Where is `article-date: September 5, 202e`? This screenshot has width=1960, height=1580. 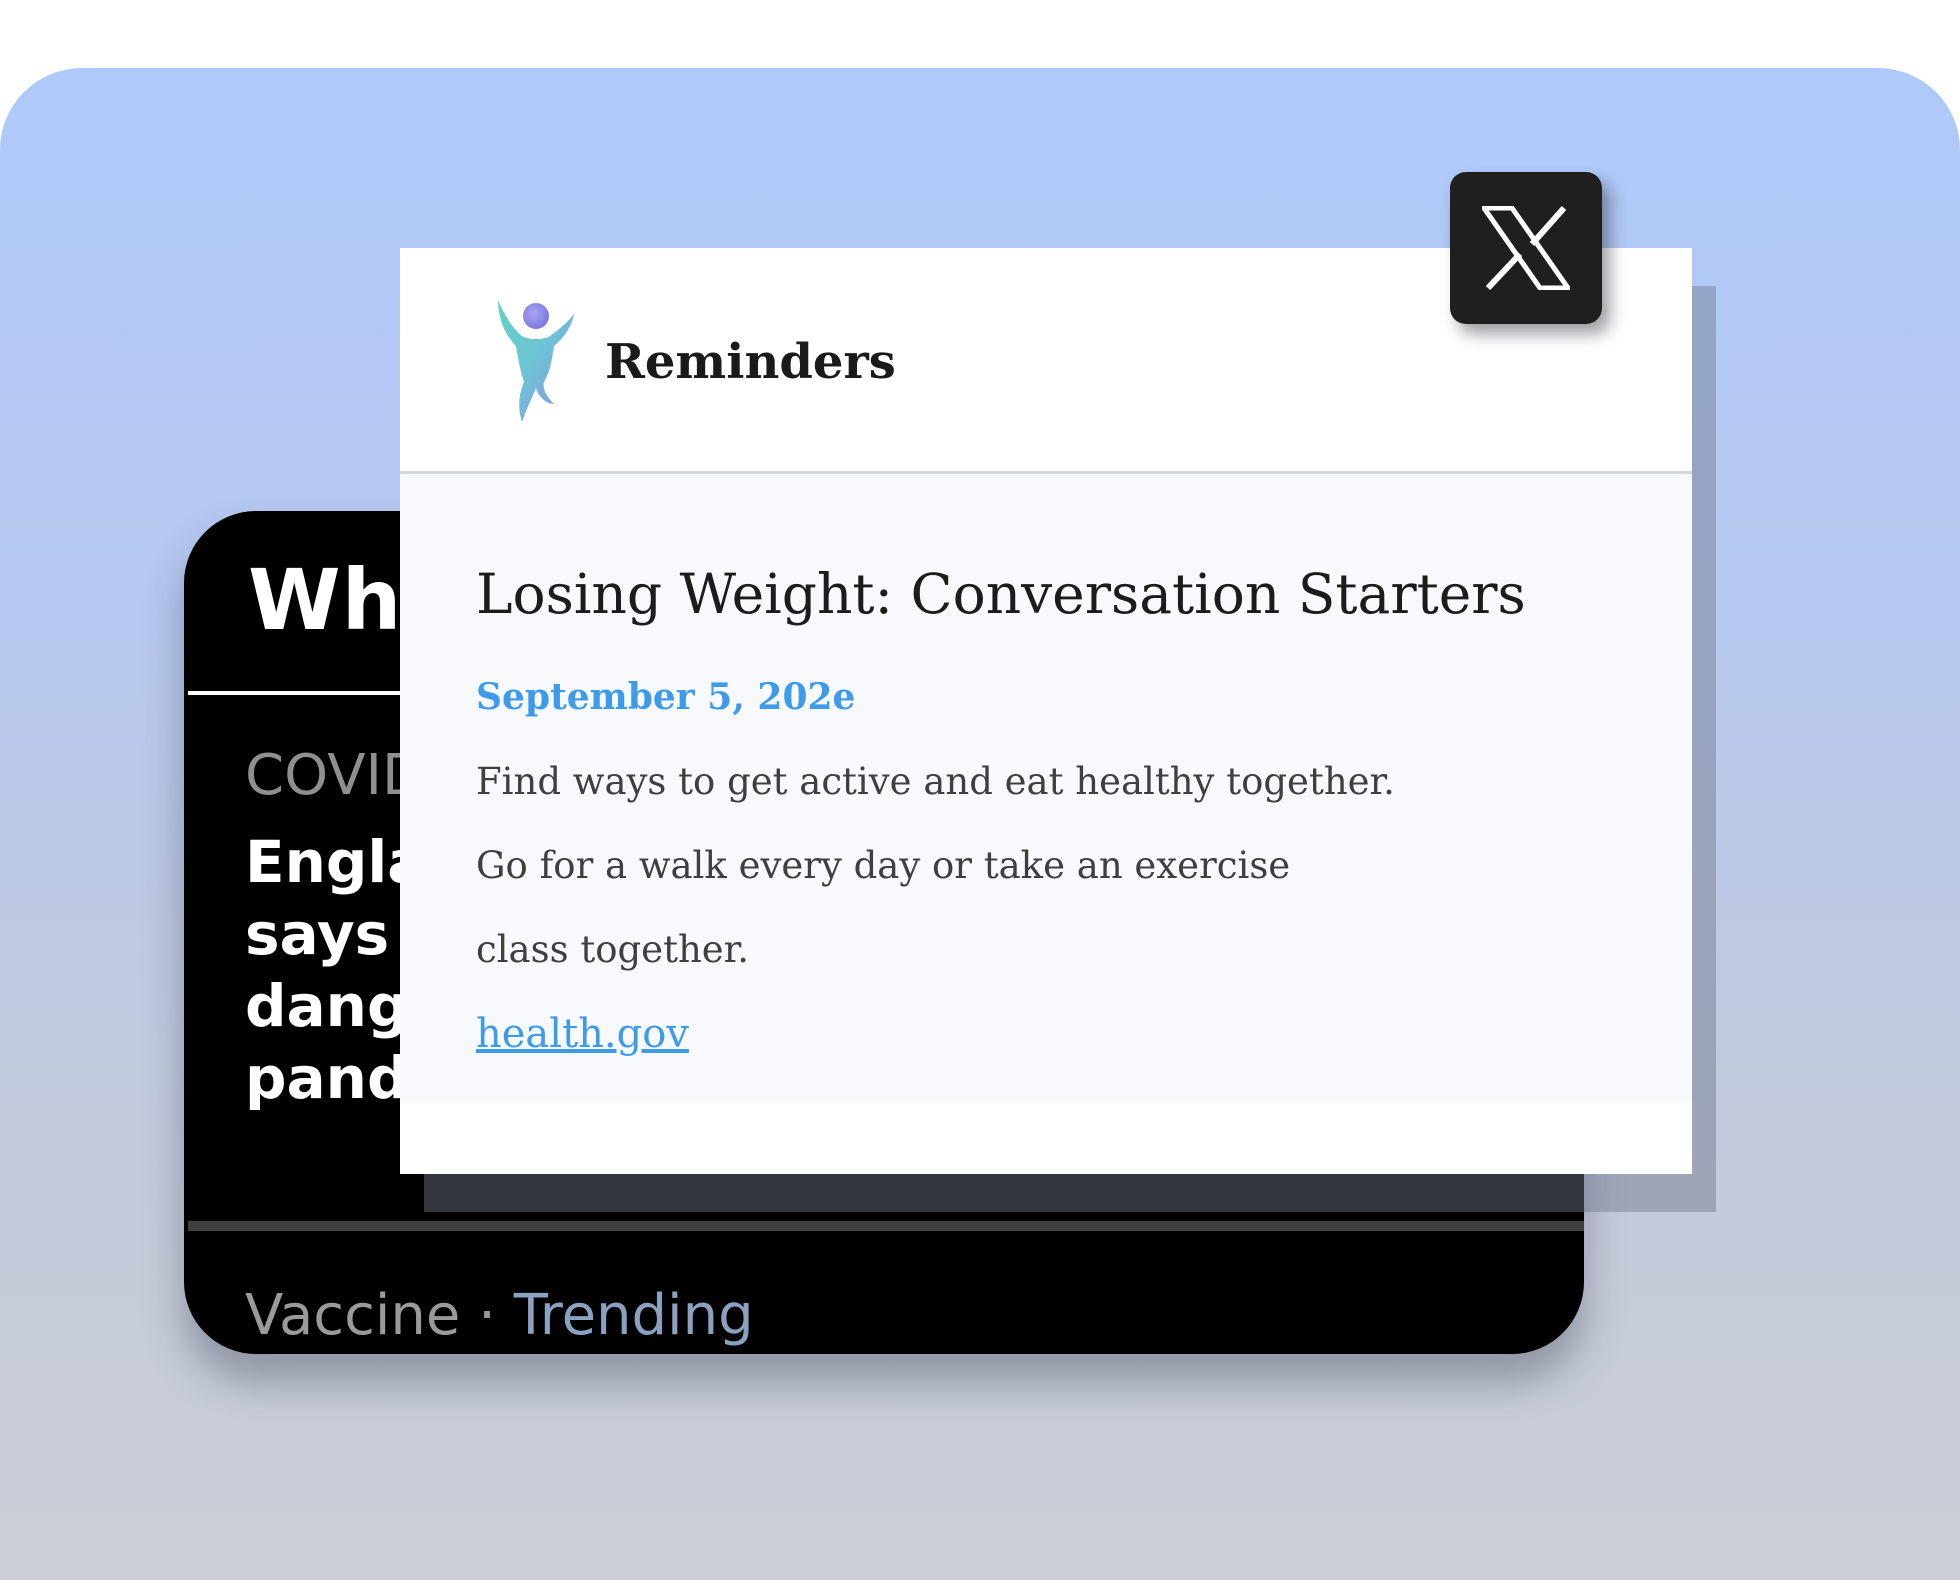
article-date: September 5, 202e is located at coordinates (666, 697).